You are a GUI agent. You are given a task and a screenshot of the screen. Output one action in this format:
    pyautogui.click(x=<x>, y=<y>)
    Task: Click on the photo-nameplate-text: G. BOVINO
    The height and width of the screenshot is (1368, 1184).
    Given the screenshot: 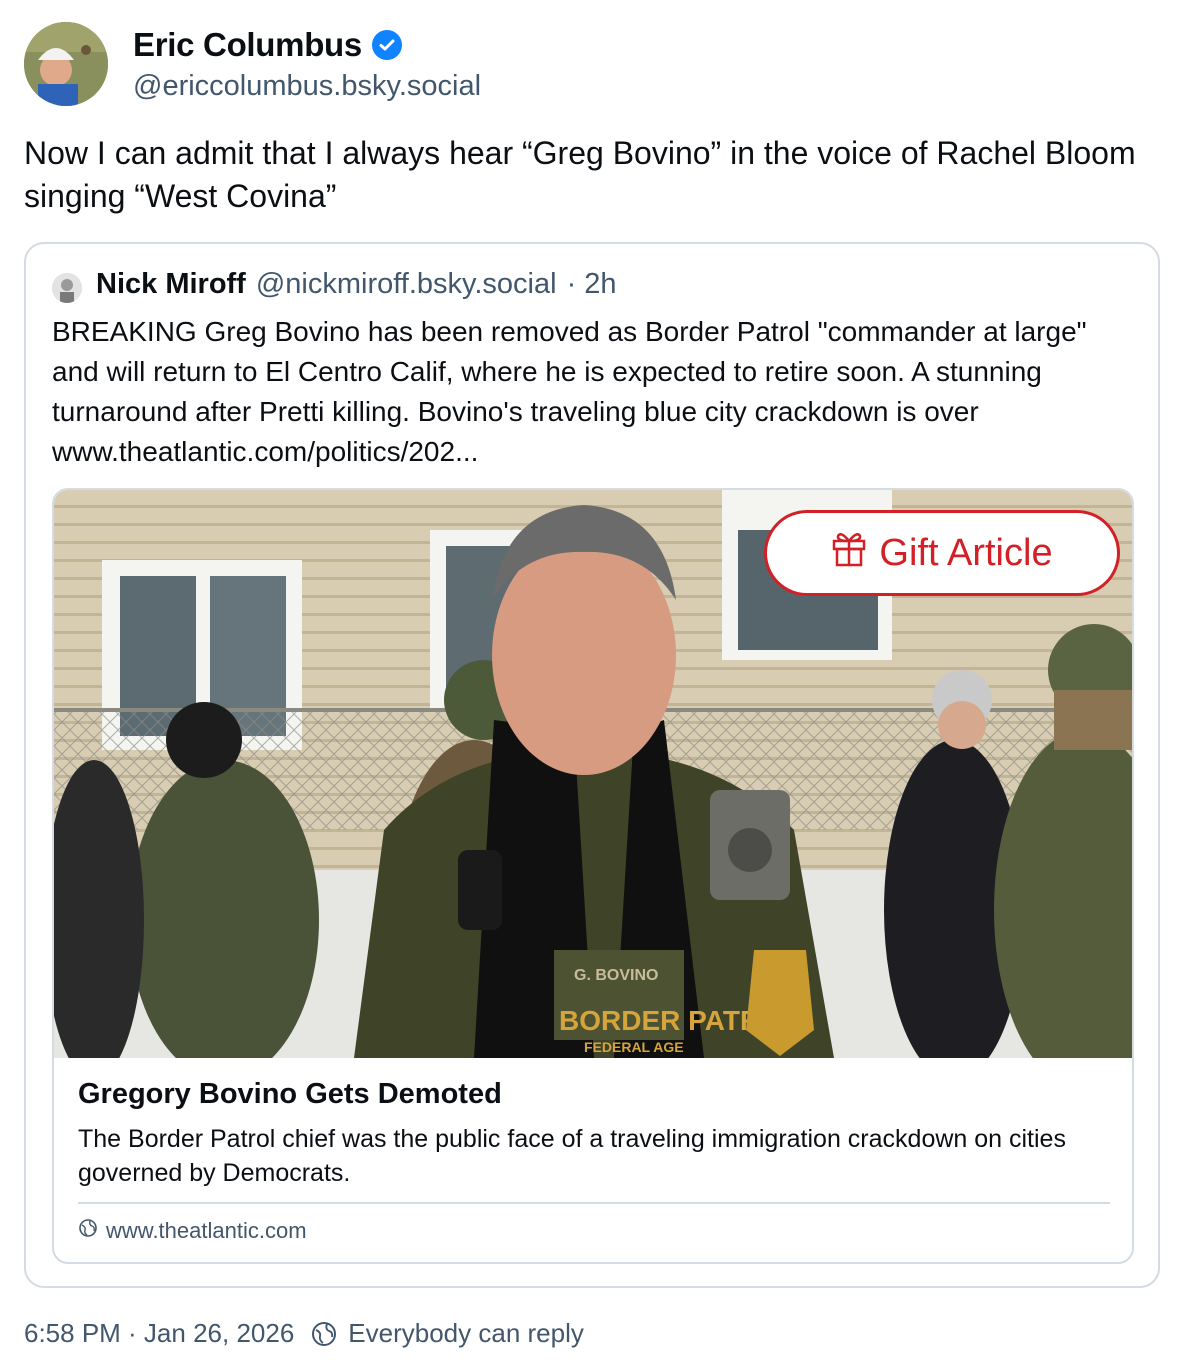 What is the action you would take?
    pyautogui.click(x=616, y=975)
    